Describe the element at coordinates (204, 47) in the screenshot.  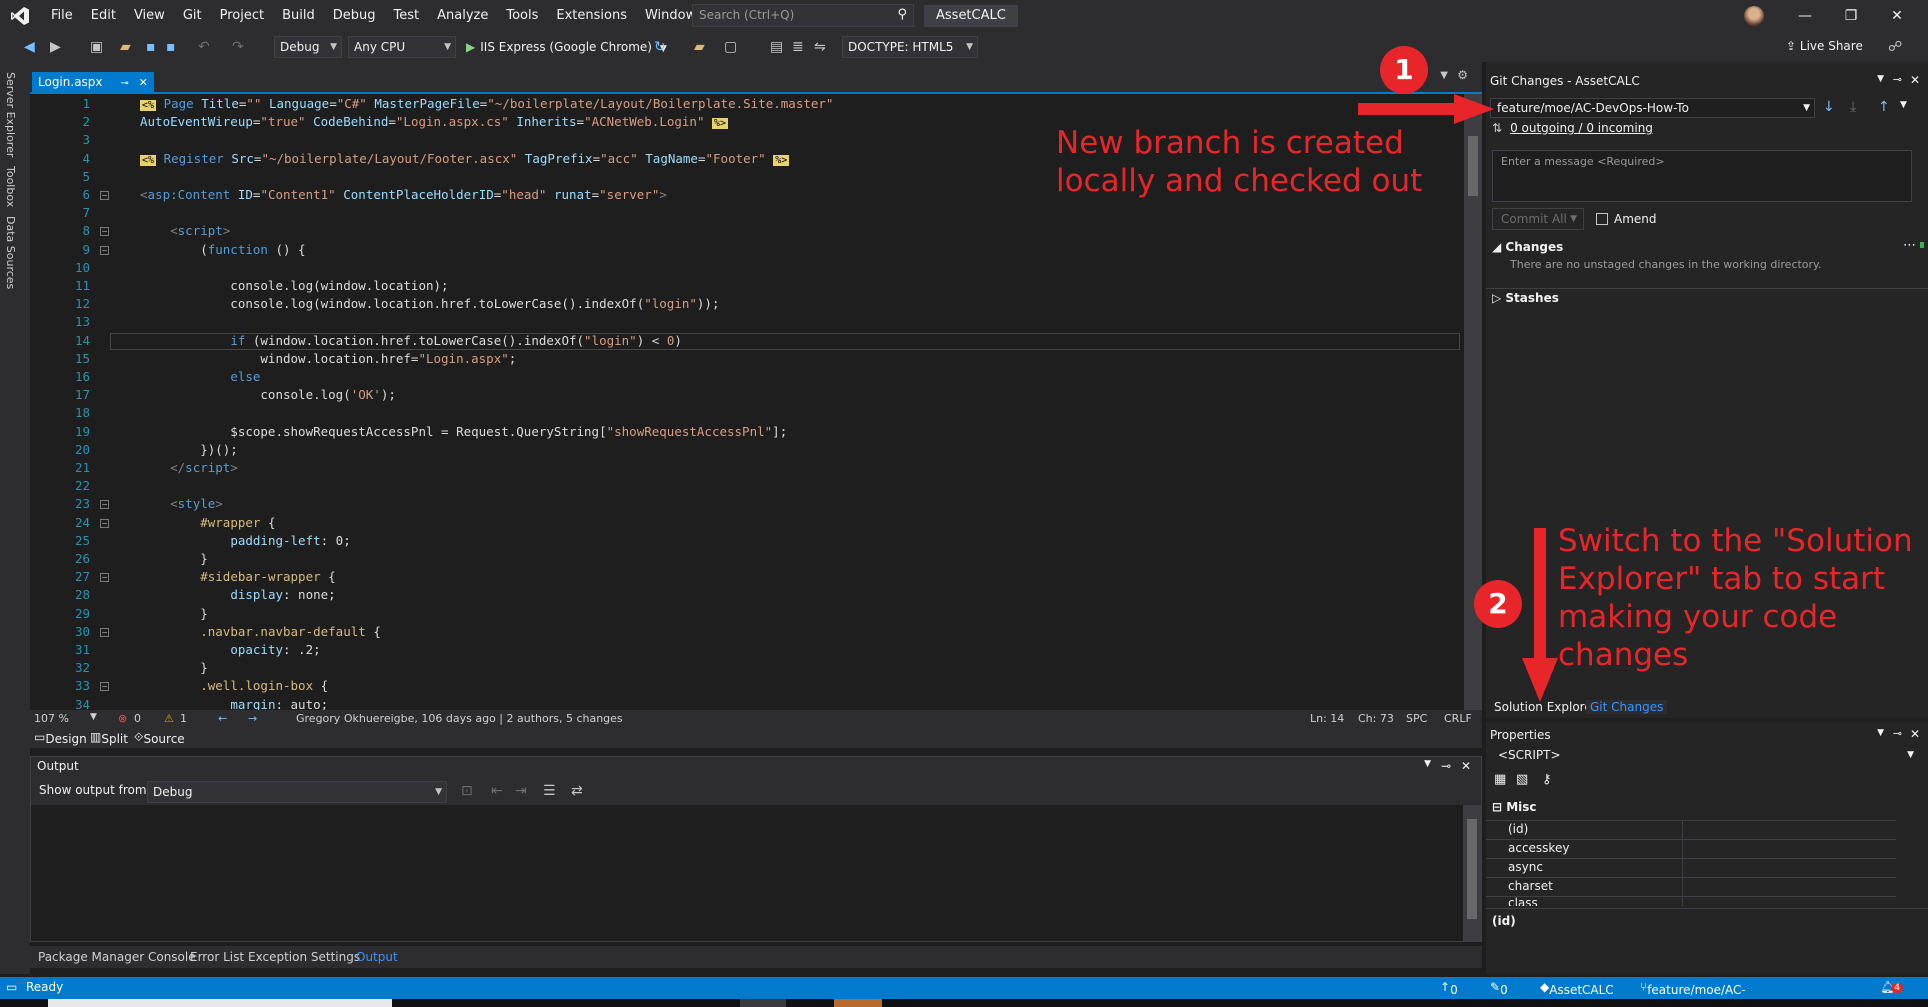
I see `undo-icon: ↶` at that location.